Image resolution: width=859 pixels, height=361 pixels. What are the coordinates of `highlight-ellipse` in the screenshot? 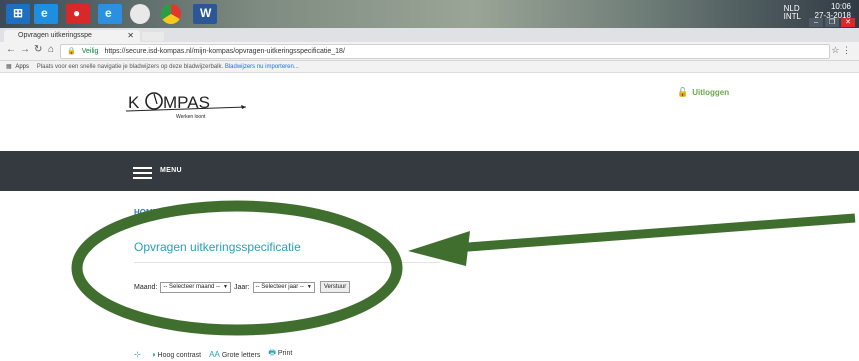 It's located at (237, 268).